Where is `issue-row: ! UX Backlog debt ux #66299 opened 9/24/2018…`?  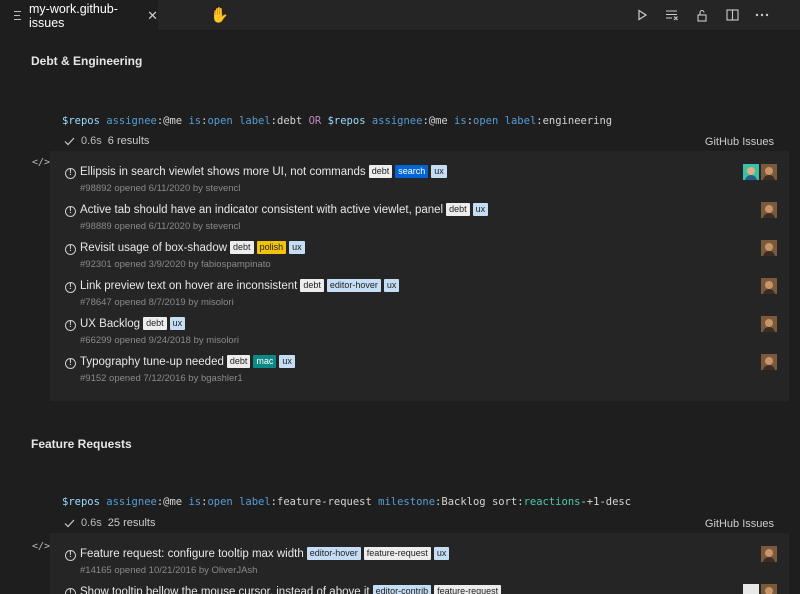 issue-row: ! UX Backlog debt ux #66299 opened 9/24/2018… is located at coordinates (419, 330).